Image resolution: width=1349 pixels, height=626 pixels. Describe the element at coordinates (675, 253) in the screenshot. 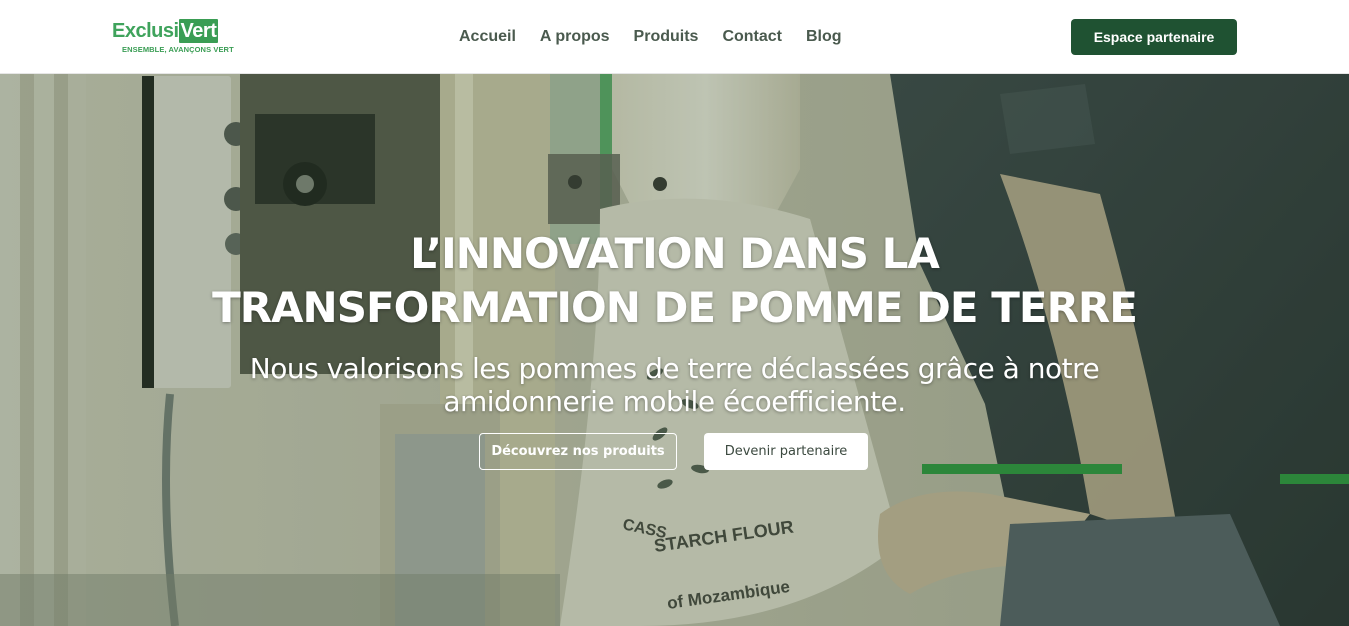

I see `hero-title-line1: L’INNOVATION DANS LA` at that location.